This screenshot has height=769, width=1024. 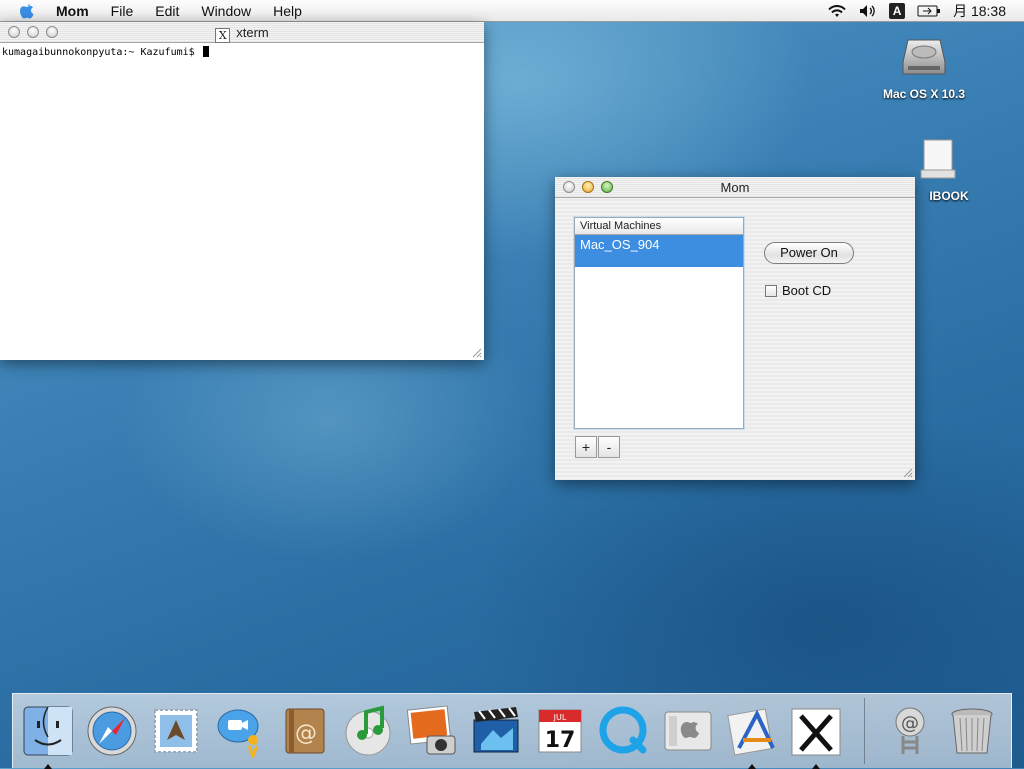 I want to click on dock-xcode, so click(x=752, y=735).